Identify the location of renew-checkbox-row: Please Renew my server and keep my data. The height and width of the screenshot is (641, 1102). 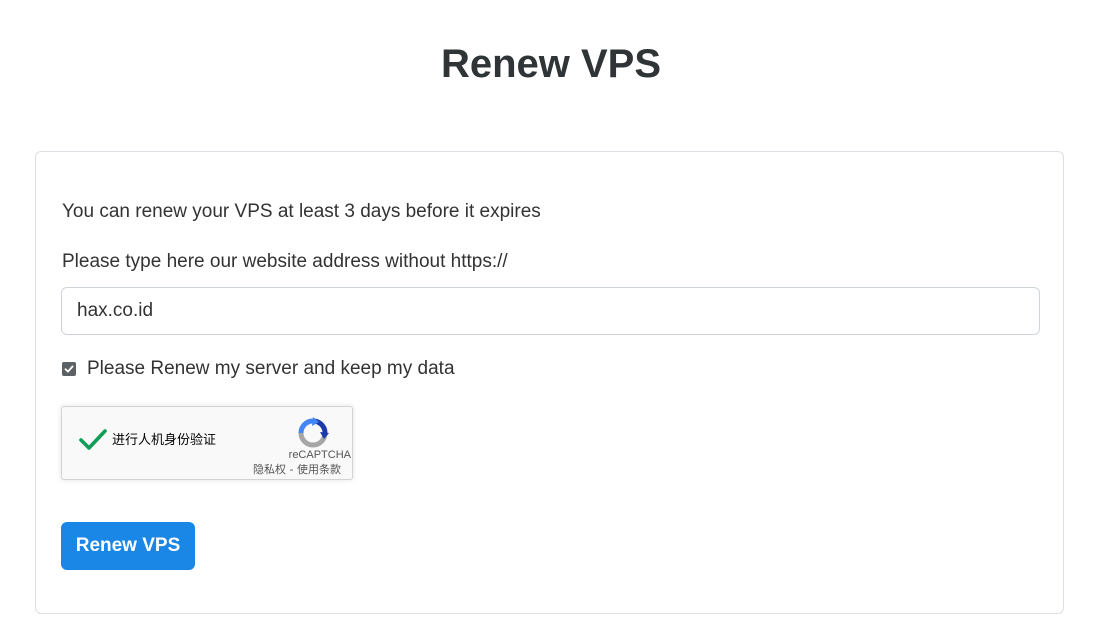
(258, 369).